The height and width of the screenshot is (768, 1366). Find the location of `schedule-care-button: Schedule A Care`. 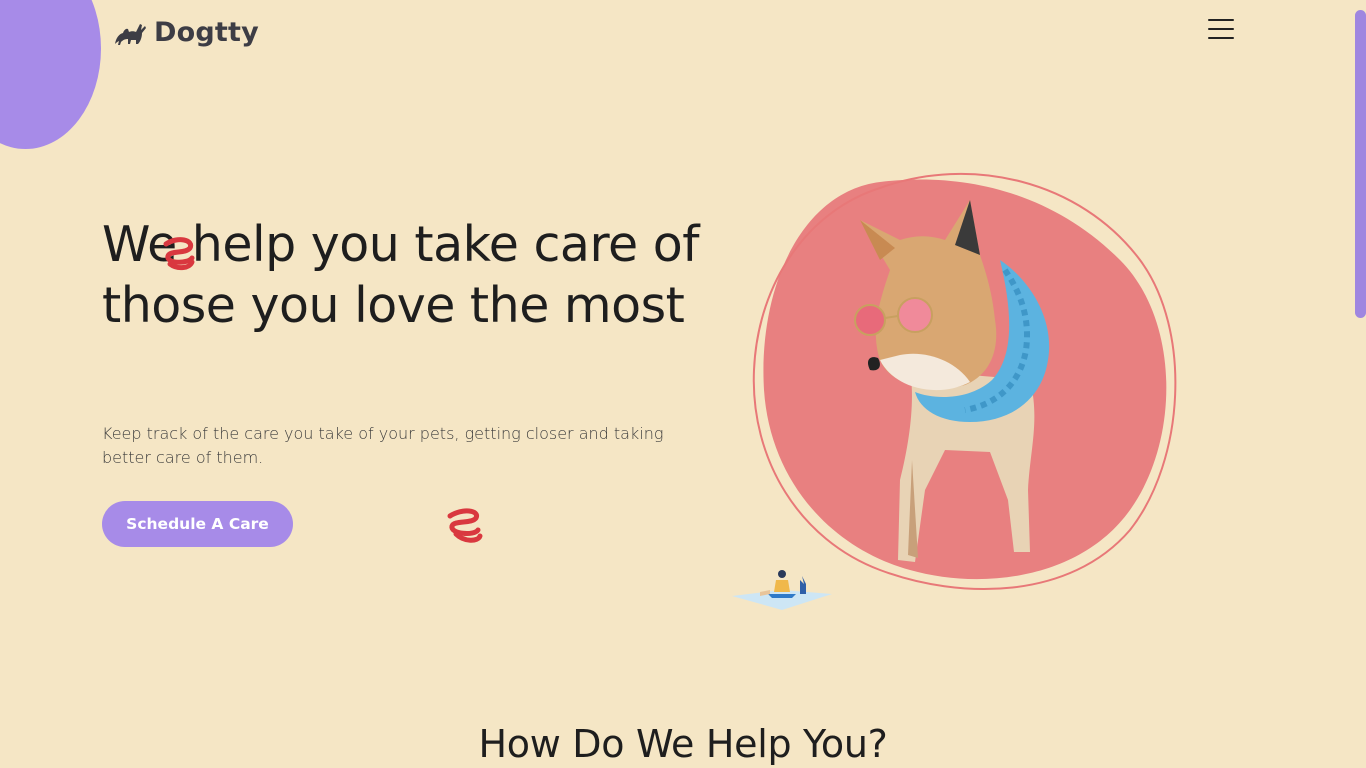

schedule-care-button: Schedule A Care is located at coordinates (197, 524).